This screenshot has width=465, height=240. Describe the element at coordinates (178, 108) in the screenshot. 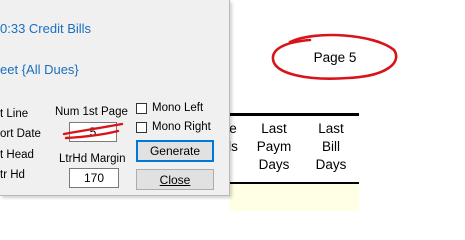

I see `mono-left-label: Mono Left` at that location.